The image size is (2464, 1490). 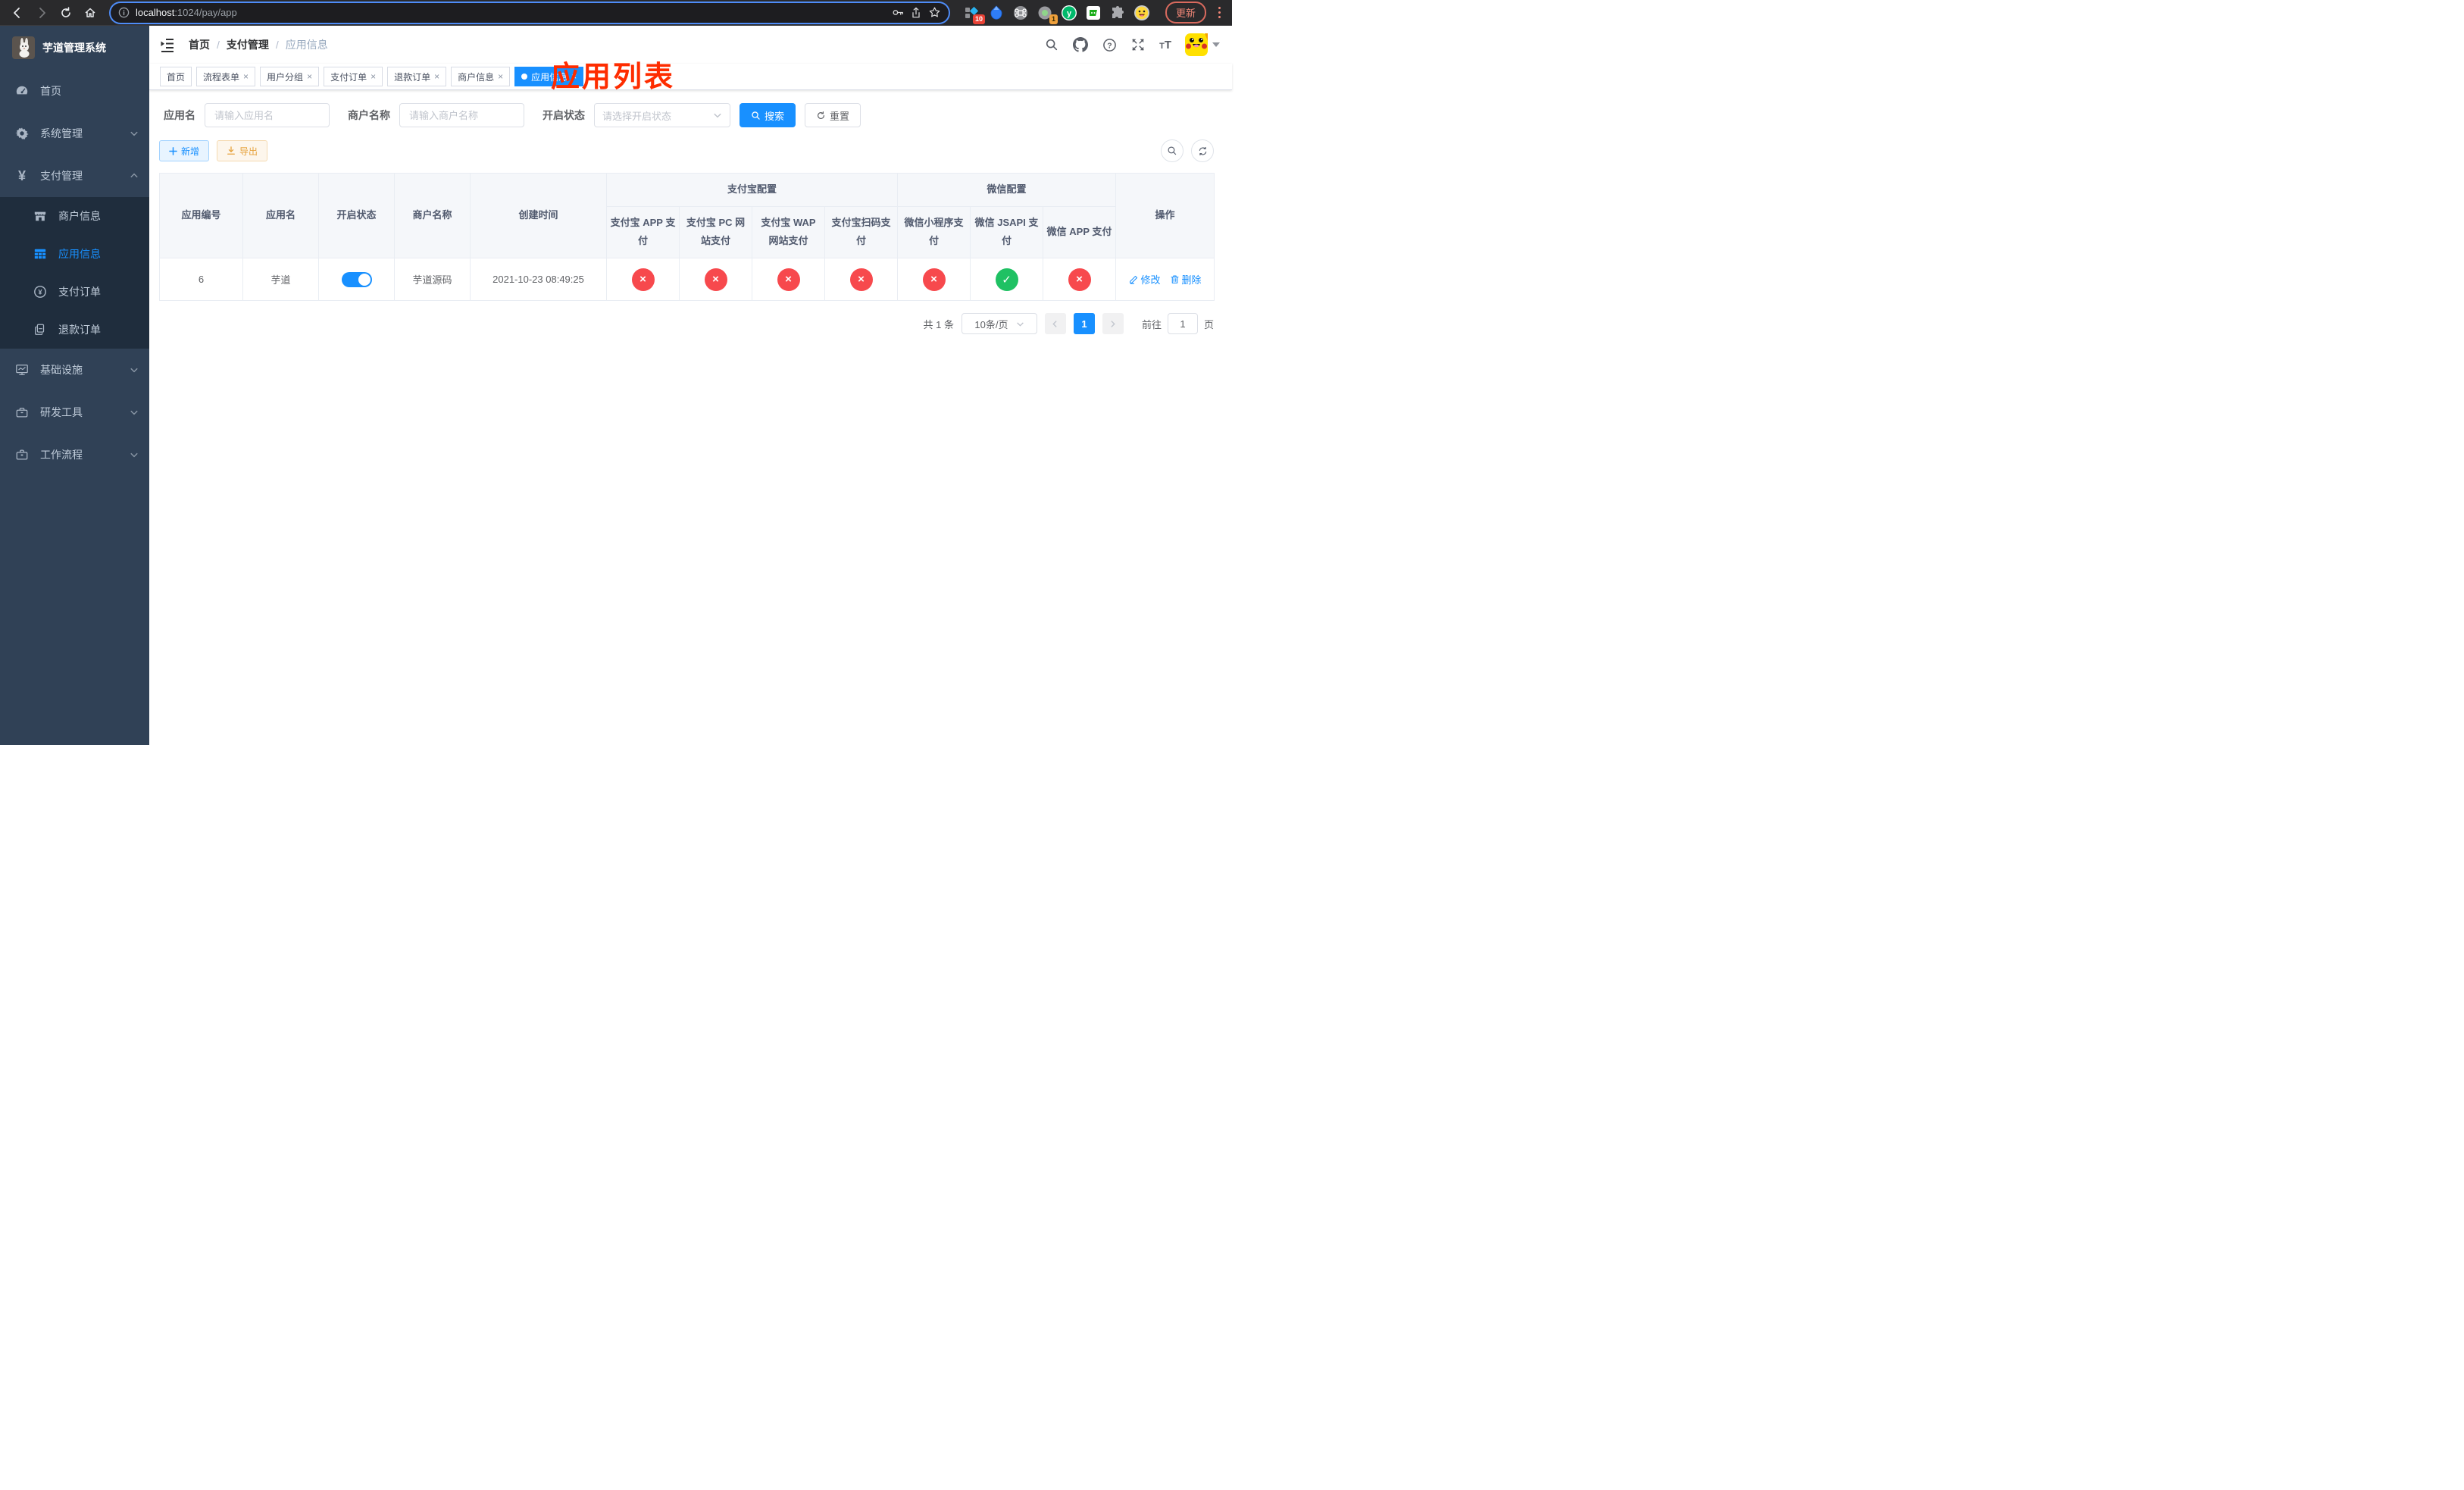 What do you see at coordinates (1145, 279) in the screenshot?
I see `edit-link: 修改` at bounding box center [1145, 279].